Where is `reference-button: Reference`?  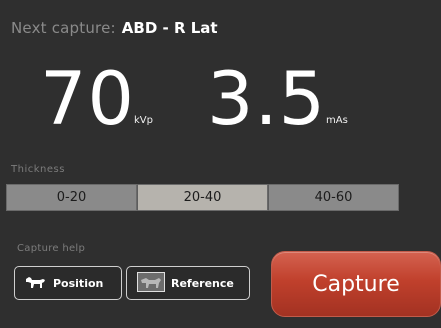
reference-button: Reference is located at coordinates (188, 283).